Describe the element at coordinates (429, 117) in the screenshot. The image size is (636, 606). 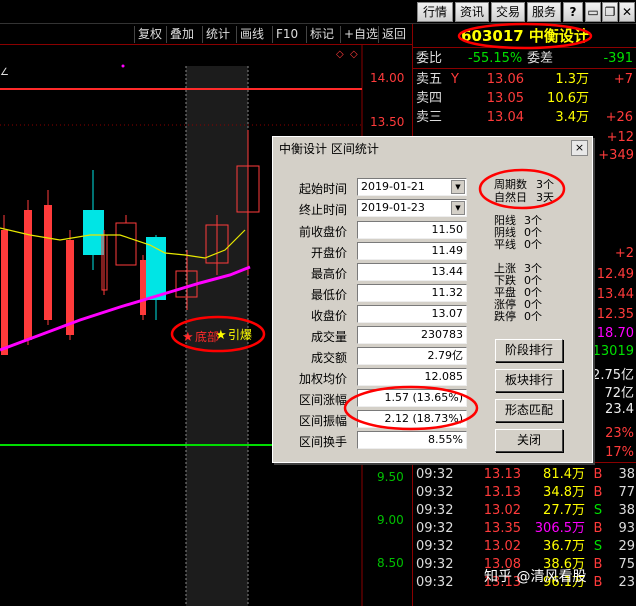
I see `ask-label: 卖三` at that location.